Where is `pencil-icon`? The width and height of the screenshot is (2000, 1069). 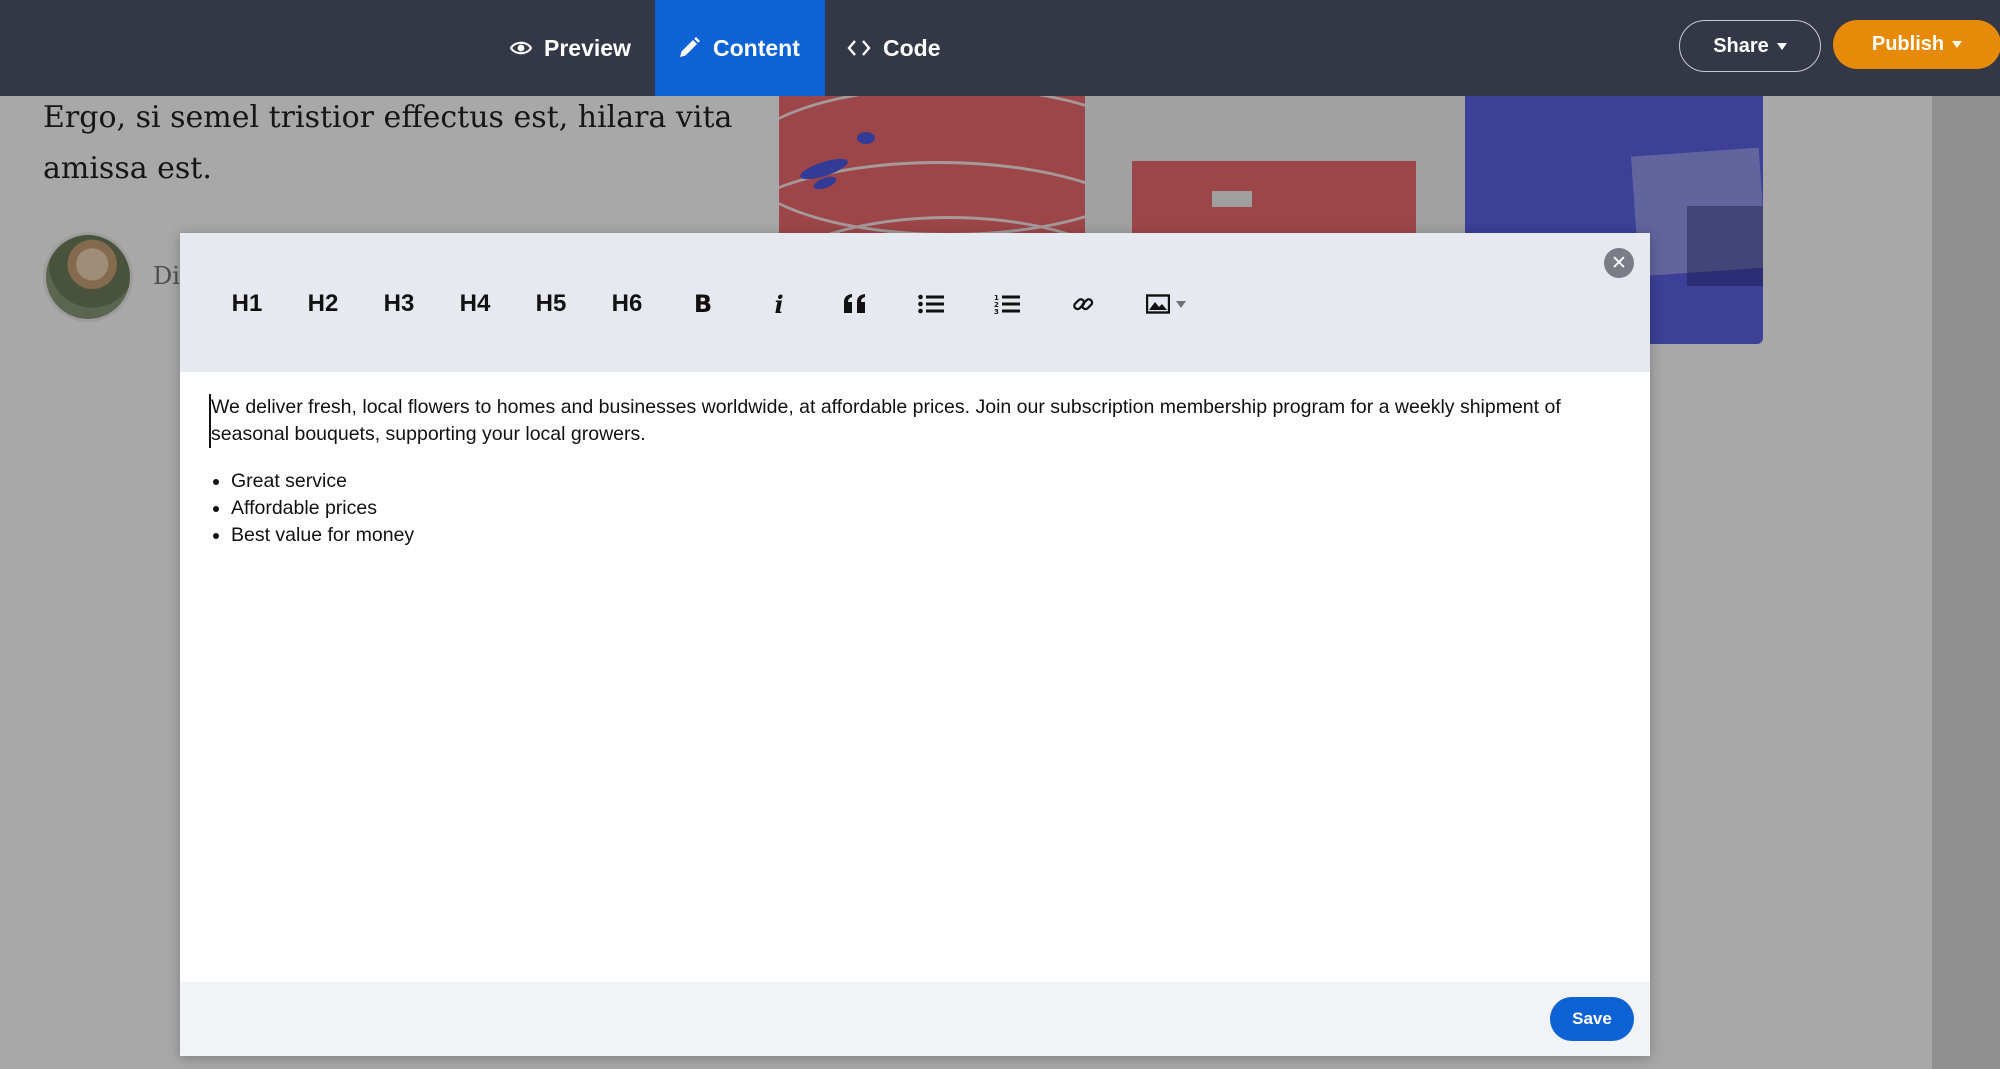 pencil-icon is located at coordinates (690, 47).